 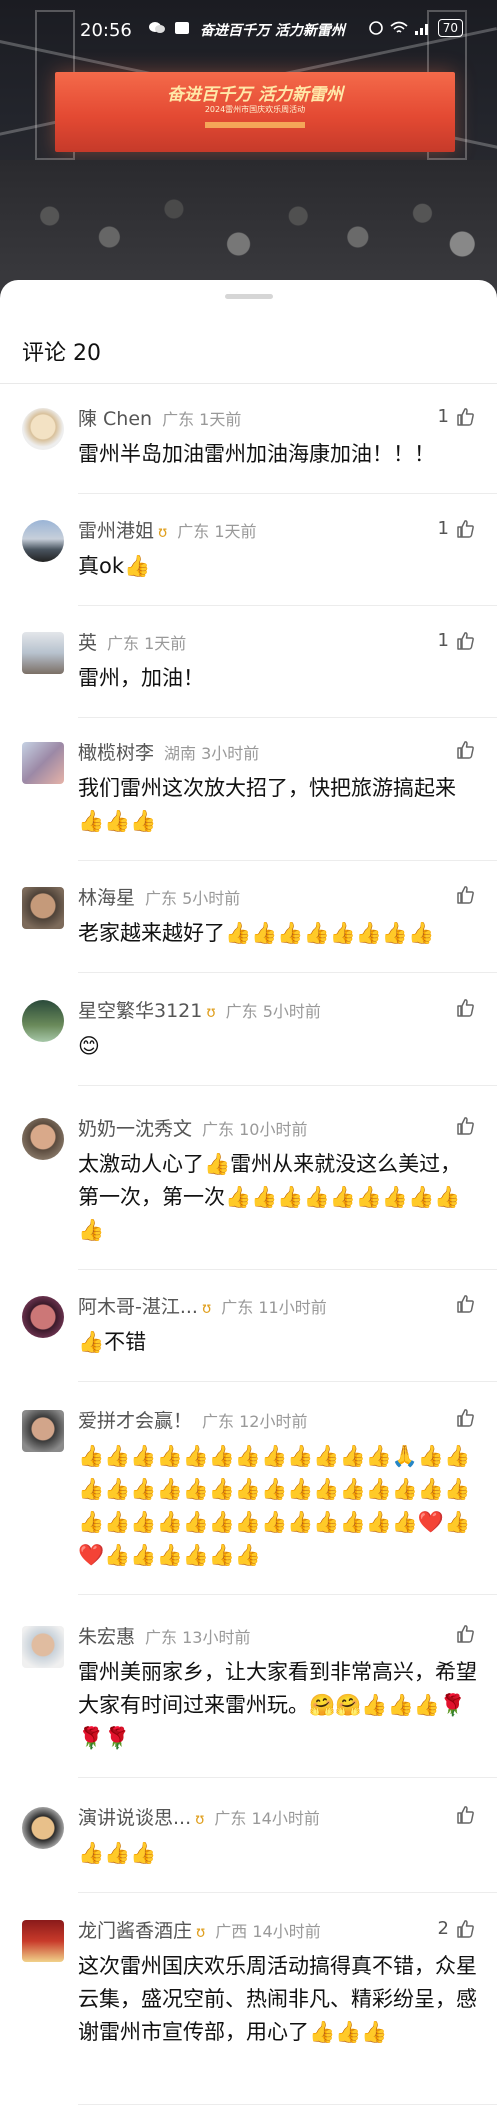 I want to click on comment-header: 朱宏惠 广东 13小时前, so click(x=164, y=1635).